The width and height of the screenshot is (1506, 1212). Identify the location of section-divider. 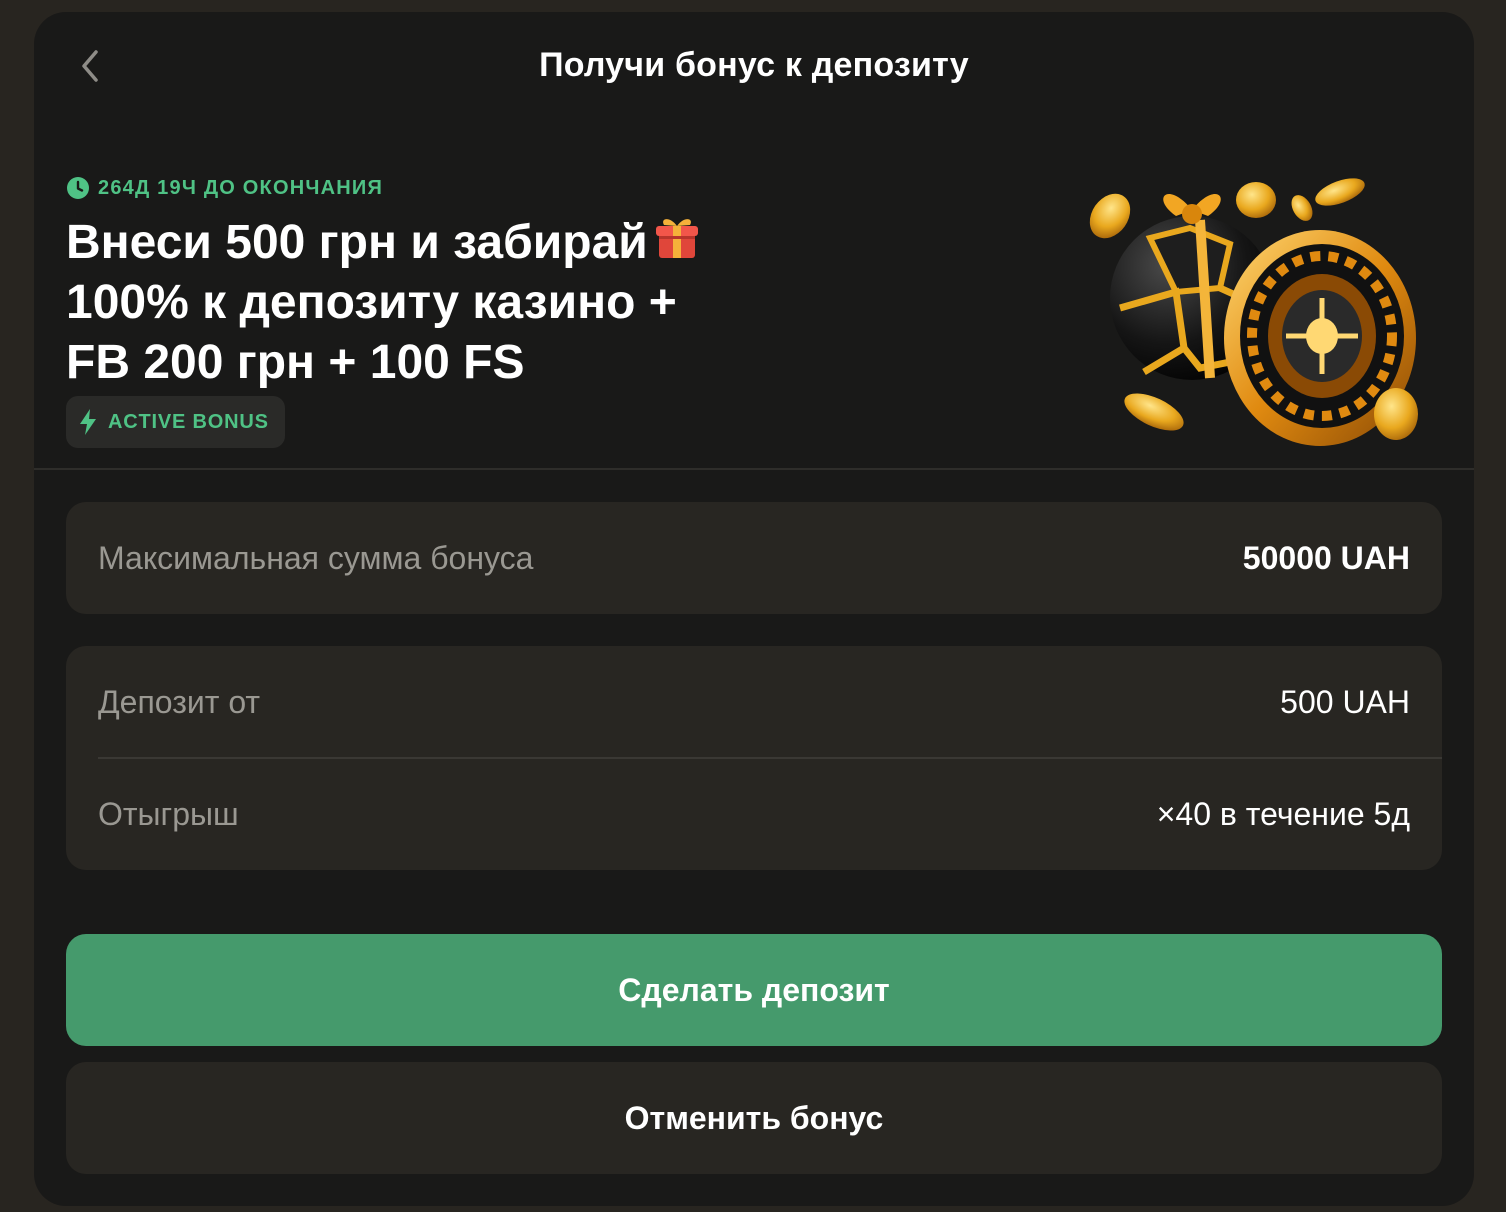
(754, 469).